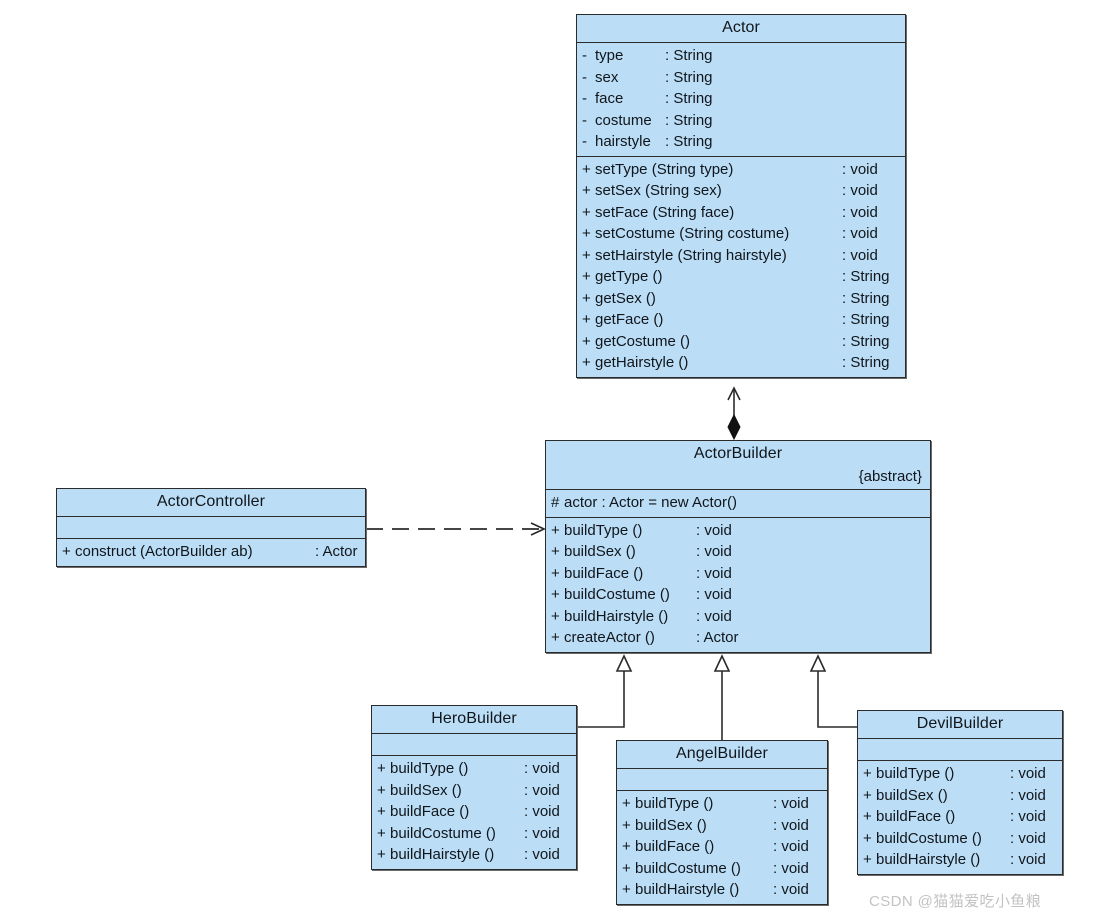  Describe the element at coordinates (689, 98) in the screenshot. I see `attribute-type: : String` at that location.